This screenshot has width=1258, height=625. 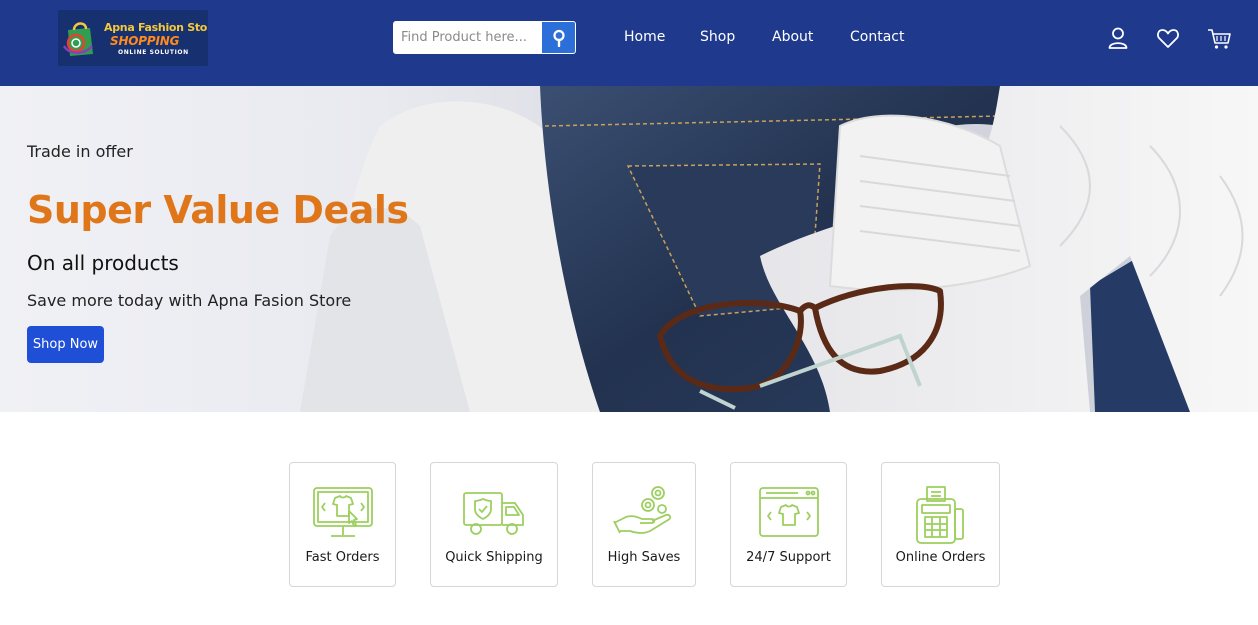 I want to click on feature-card-quick-shipping: Quick Shipping, so click(x=494, y=524).